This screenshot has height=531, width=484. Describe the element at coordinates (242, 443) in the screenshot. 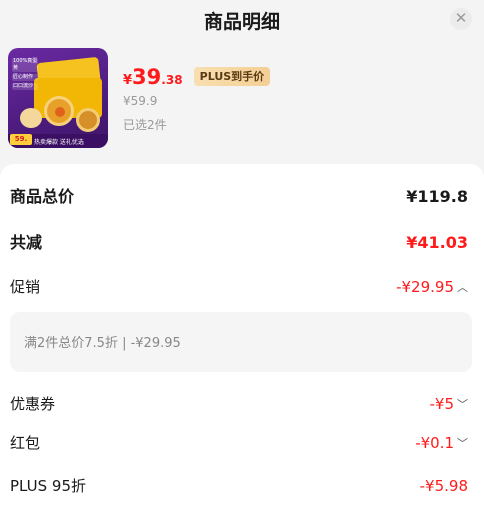

I see `red-packet-row: 红包 -¥0.1 ﹀` at that location.